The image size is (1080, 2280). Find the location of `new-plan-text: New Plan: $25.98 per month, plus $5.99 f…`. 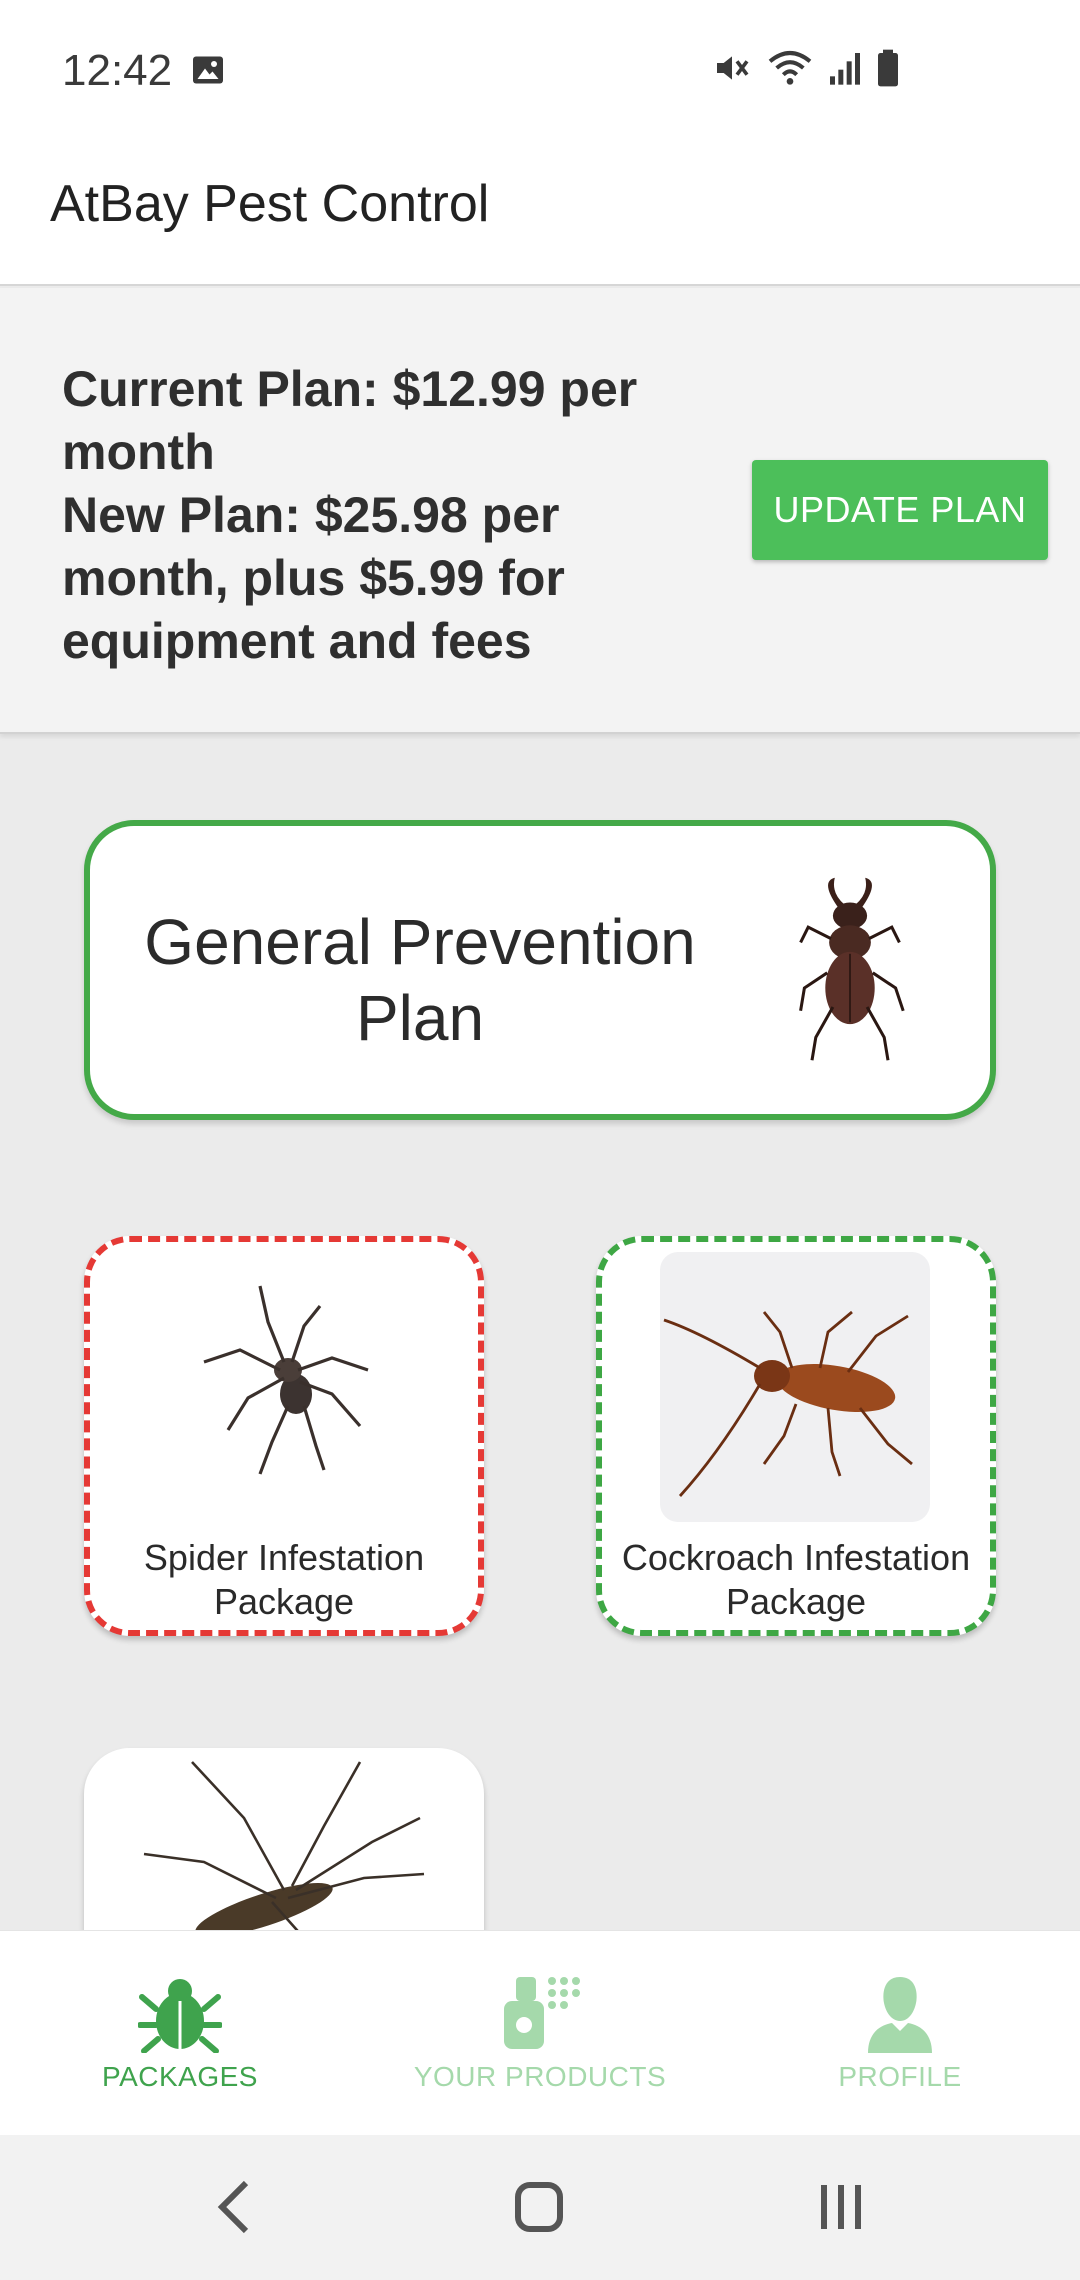

new-plan-text: New Plan: $25.98 per month, plus $5.99 f… is located at coordinates (313, 578).